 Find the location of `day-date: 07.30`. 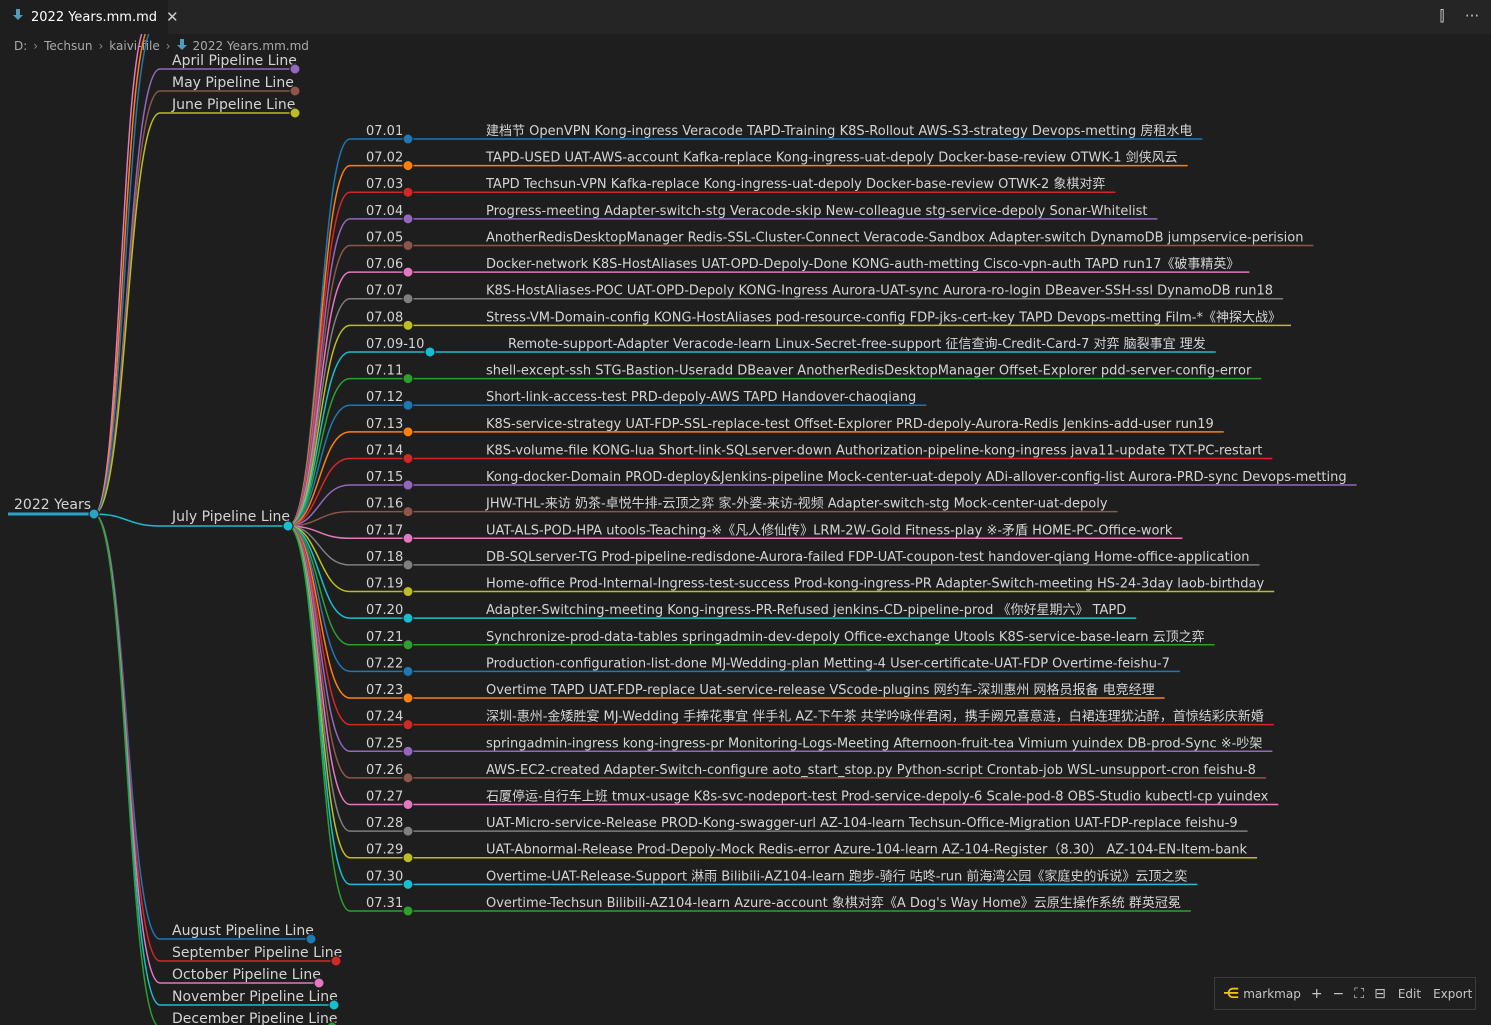

day-date: 07.30 is located at coordinates (384, 876).